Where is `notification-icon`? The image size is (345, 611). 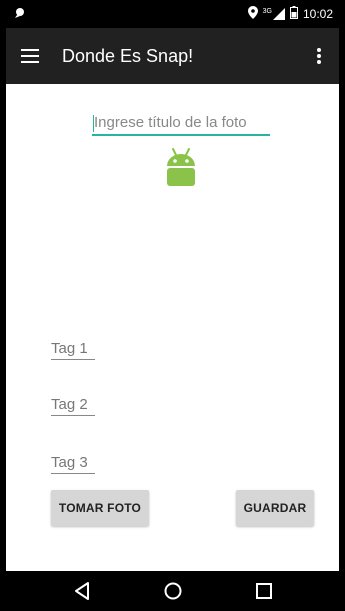
notification-icon is located at coordinates (21, 14).